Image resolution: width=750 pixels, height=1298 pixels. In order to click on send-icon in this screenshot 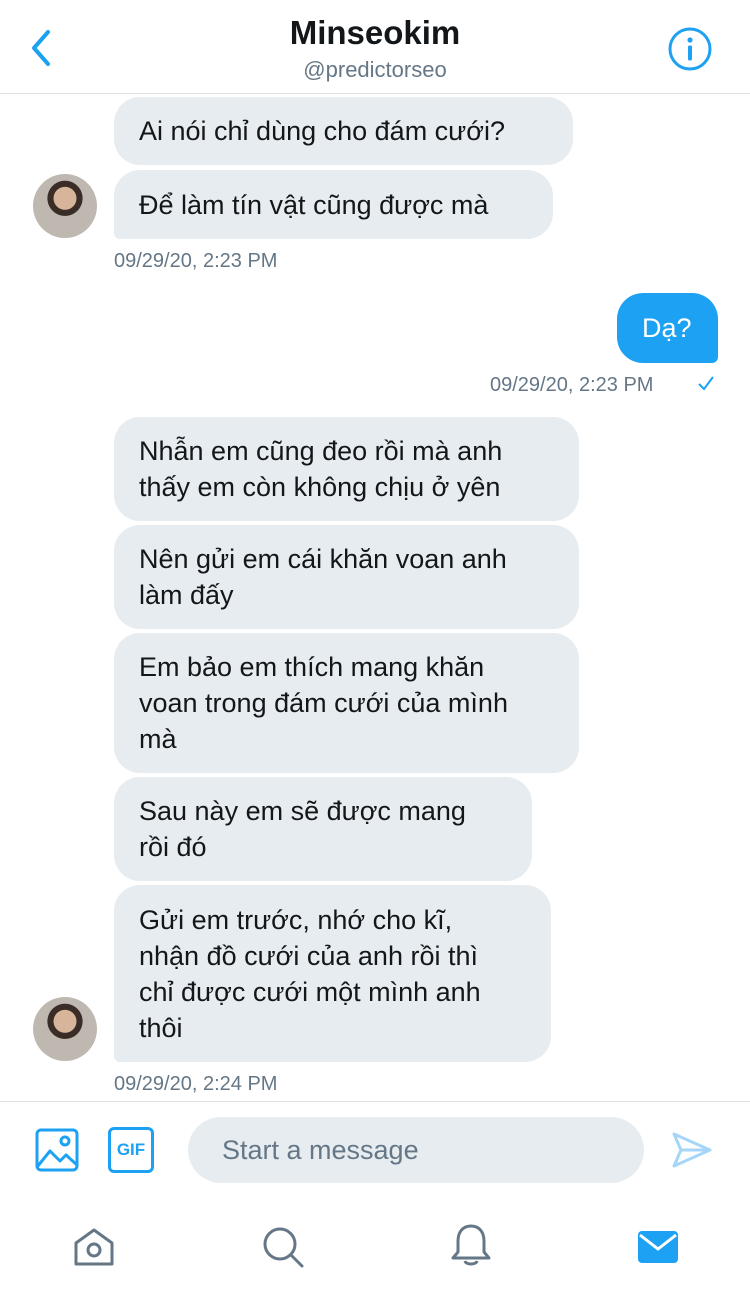, I will do `click(692, 1150)`.